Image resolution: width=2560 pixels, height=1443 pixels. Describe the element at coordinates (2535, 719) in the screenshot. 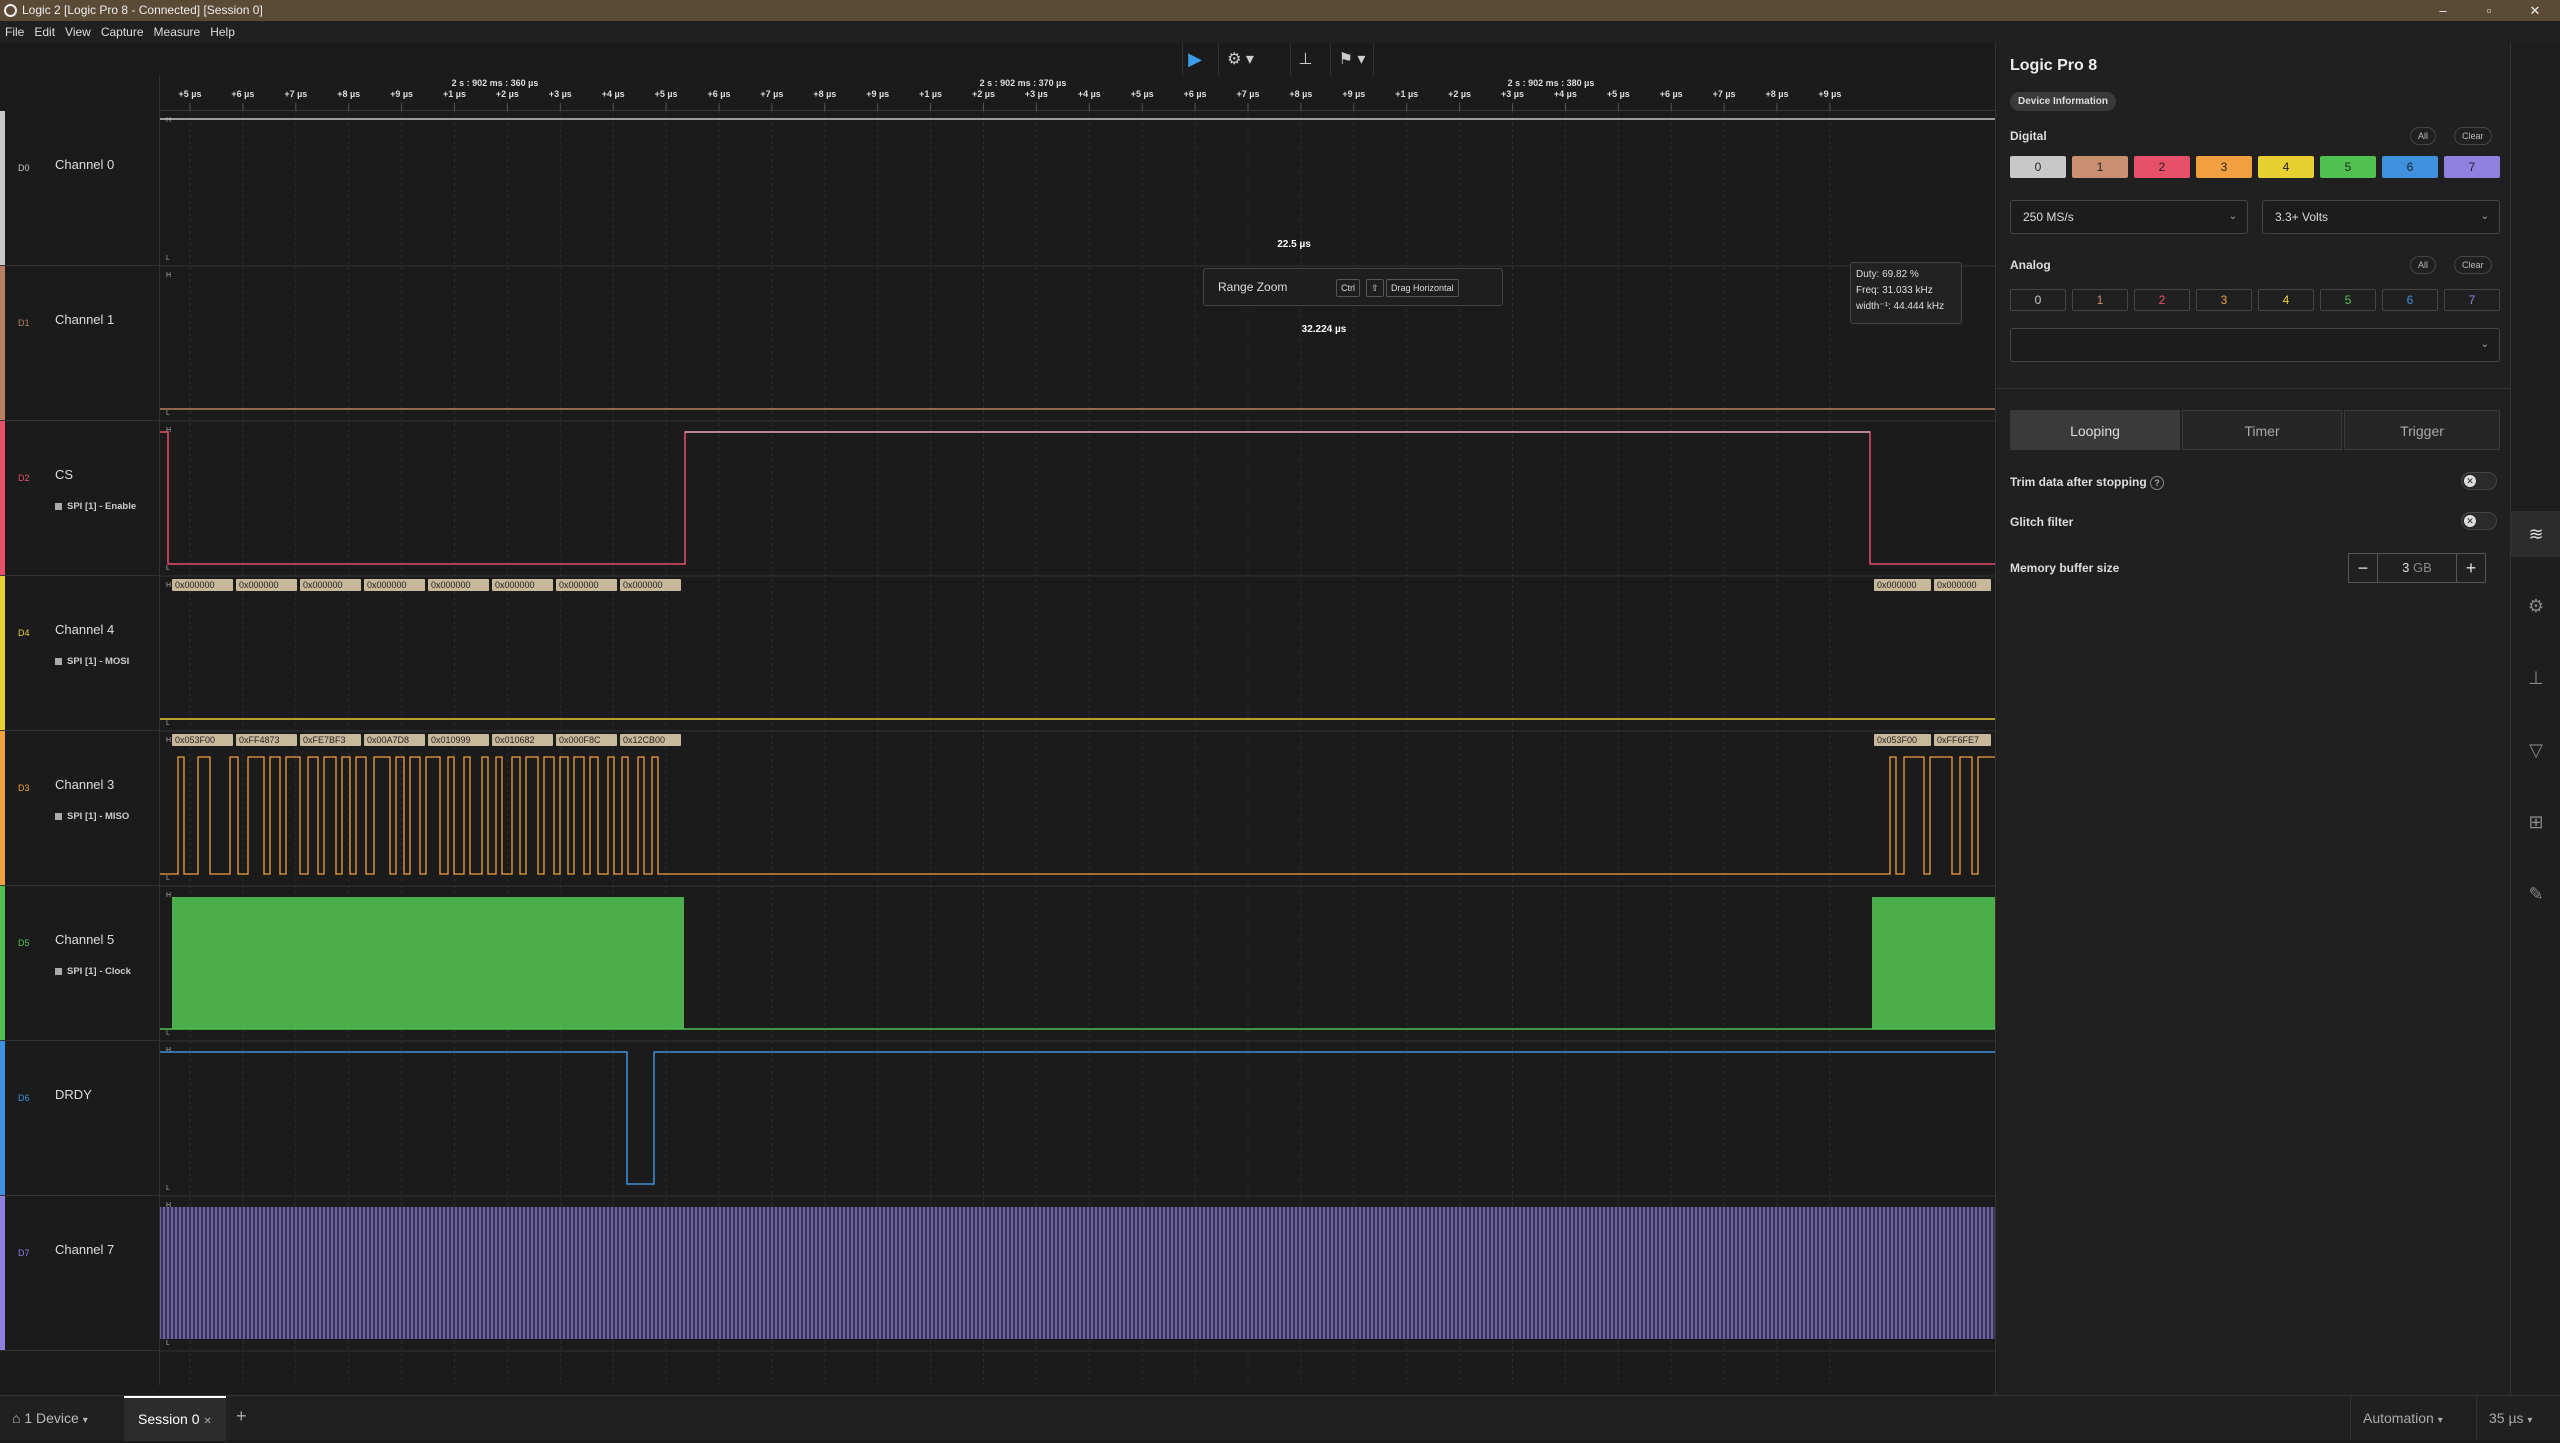

I see `right-sidebar: ≋ ⚙ ⊥ ▽ ⊞ ✎` at that location.